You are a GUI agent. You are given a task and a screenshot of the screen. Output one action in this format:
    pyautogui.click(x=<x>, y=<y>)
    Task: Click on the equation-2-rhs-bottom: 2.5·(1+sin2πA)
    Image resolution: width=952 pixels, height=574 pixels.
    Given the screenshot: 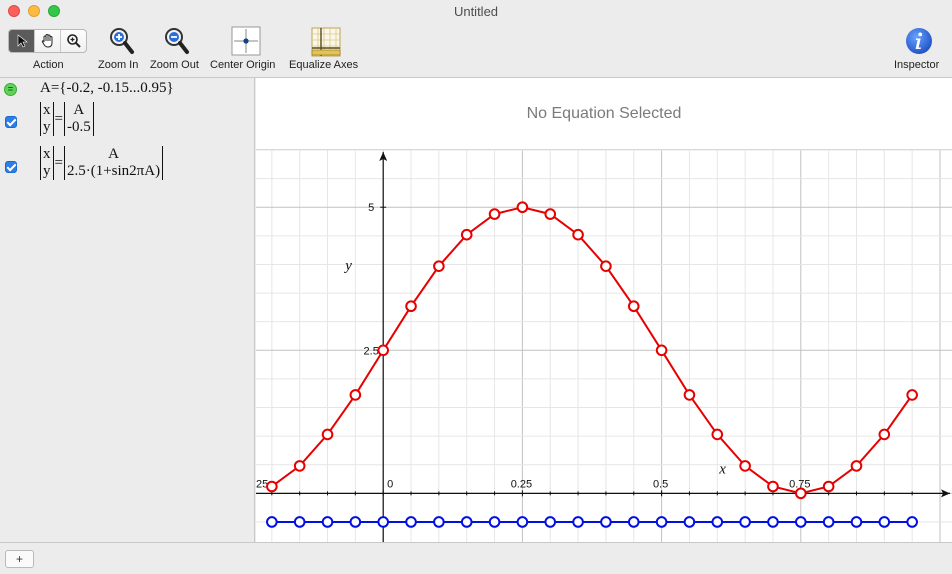 What is the action you would take?
    pyautogui.click(x=113, y=171)
    